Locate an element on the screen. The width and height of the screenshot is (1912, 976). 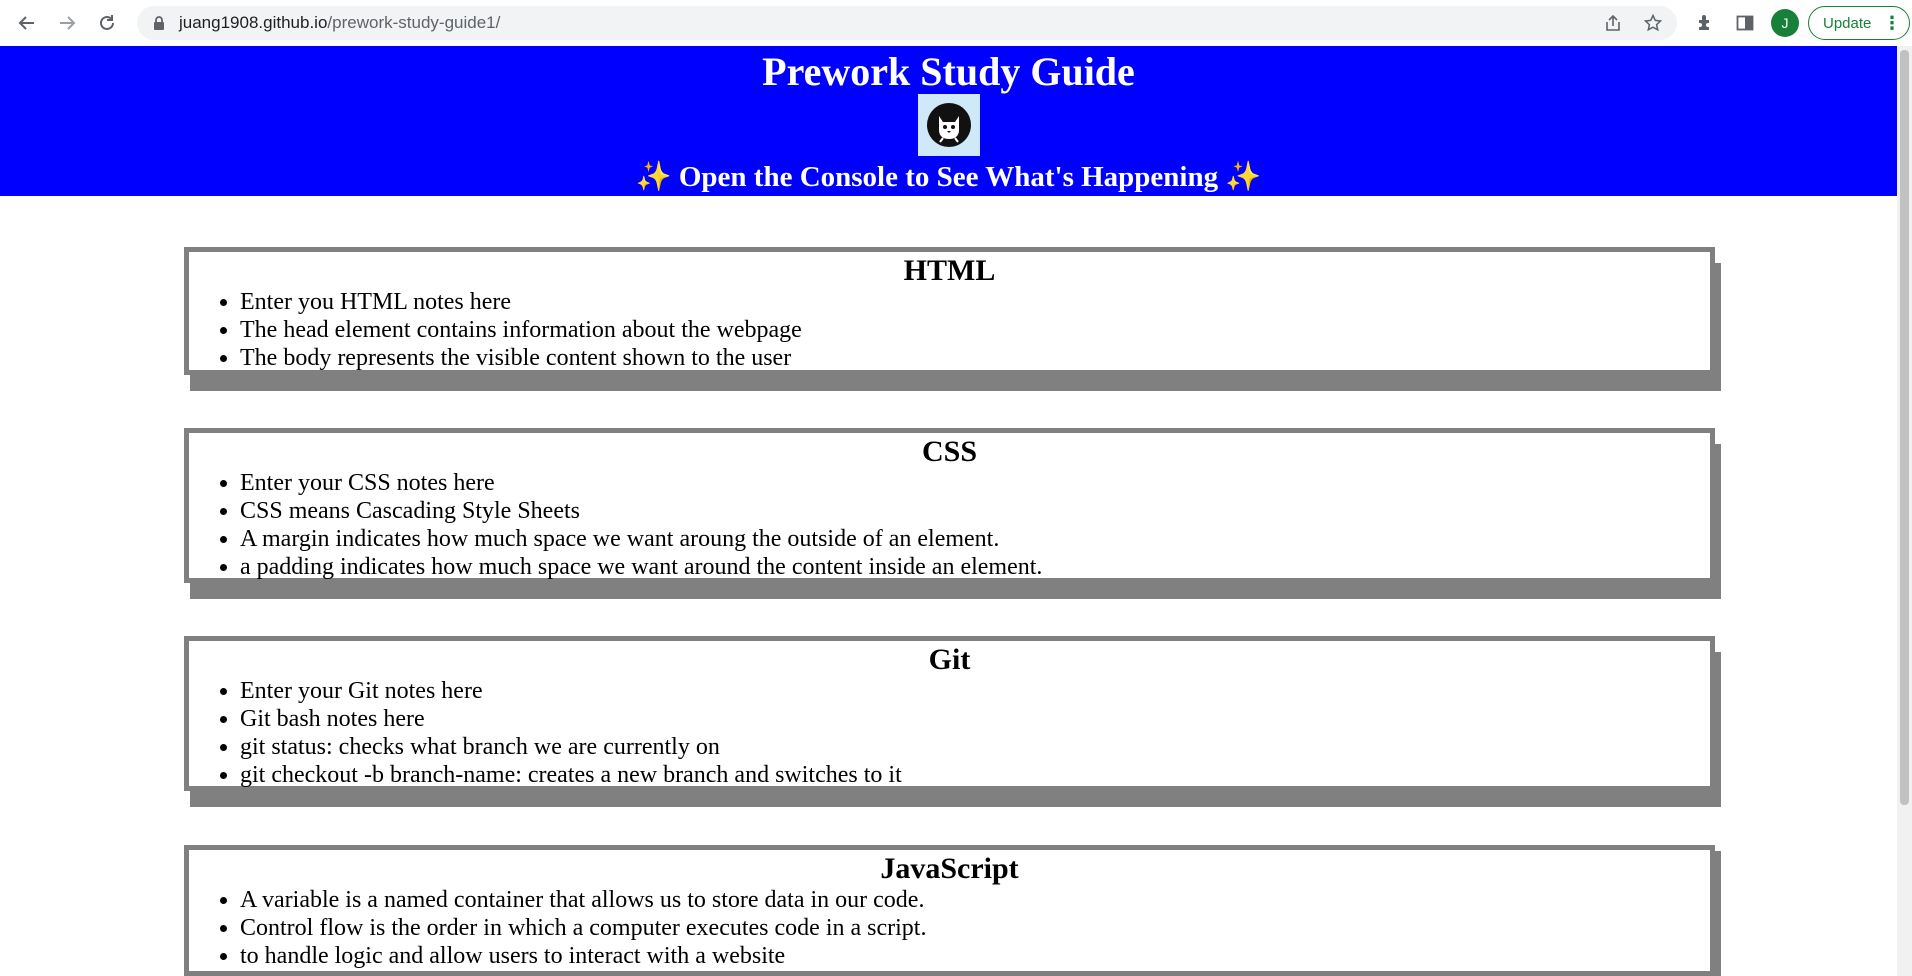
back-icon is located at coordinates (27, 23).